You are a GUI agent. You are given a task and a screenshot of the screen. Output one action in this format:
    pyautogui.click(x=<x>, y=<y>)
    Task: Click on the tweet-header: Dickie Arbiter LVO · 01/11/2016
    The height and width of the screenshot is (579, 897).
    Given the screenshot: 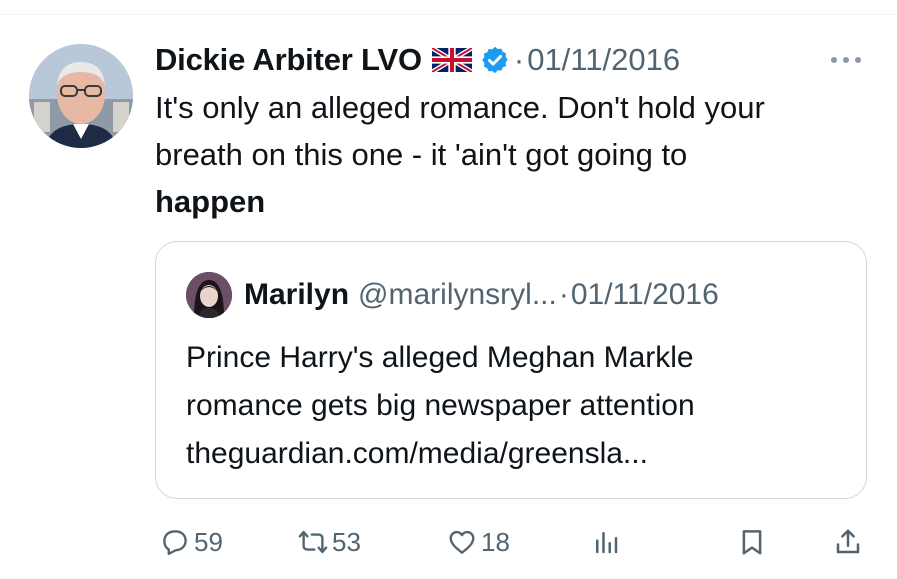 What is the action you would take?
    pyautogui.click(x=417, y=60)
    